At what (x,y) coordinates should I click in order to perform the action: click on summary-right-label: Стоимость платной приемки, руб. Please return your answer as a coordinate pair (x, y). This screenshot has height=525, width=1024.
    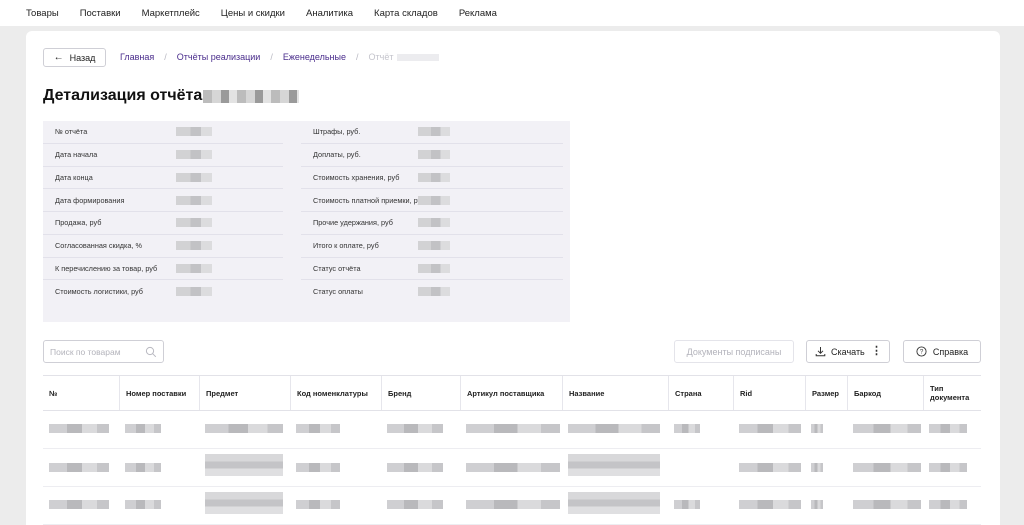
    Looking at the image, I should click on (369, 200).